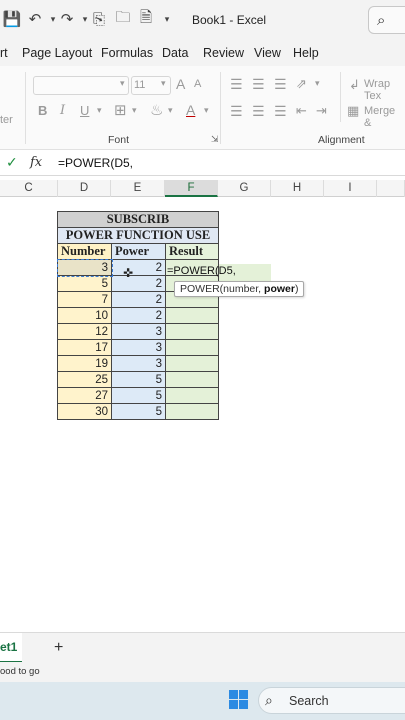  What do you see at coordinates (297, 188) in the screenshot?
I see `column-header-h: H` at bounding box center [297, 188].